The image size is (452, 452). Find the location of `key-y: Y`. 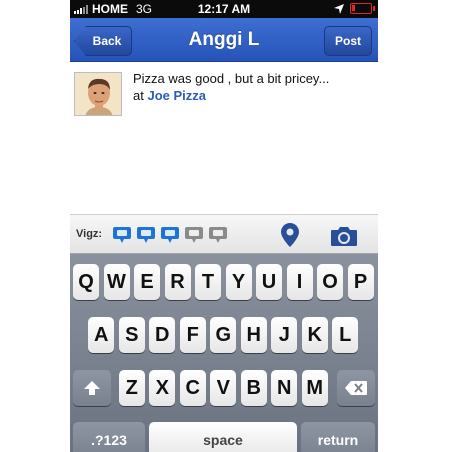

key-y: Y is located at coordinates (238, 282).